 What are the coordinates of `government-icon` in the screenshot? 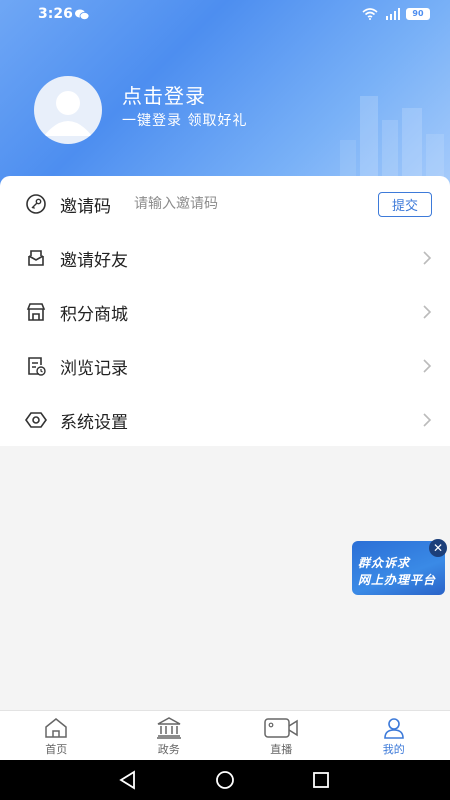 It's located at (168, 728).